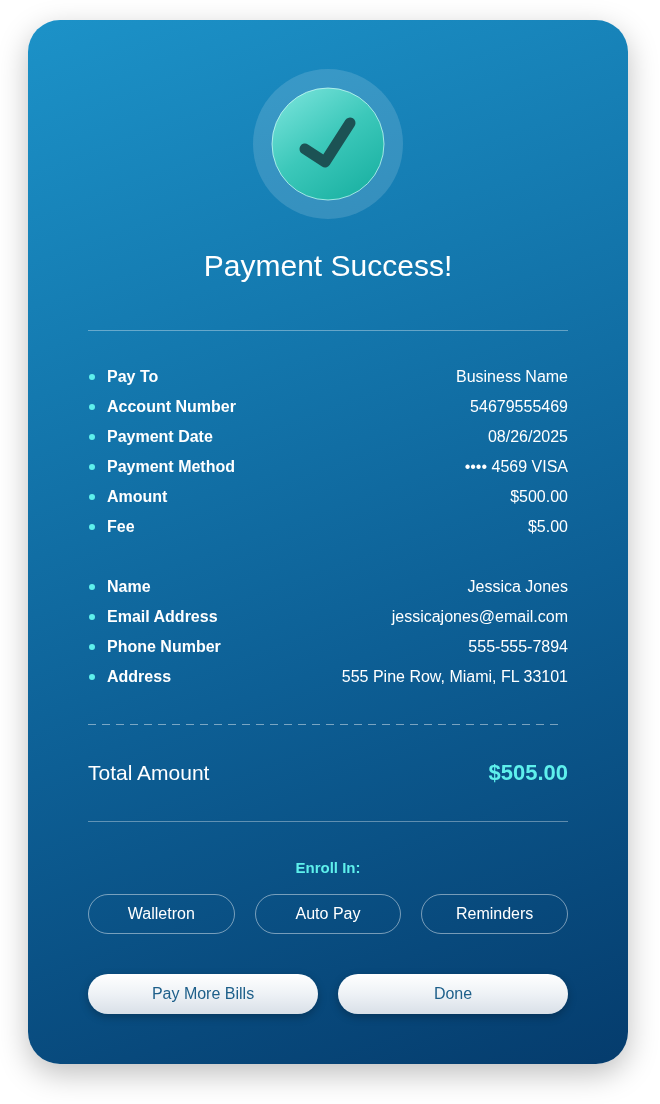 Image resolution: width=660 pixels, height=1104 pixels. Describe the element at coordinates (528, 773) in the screenshot. I see `total-amount: $505.00` at that location.